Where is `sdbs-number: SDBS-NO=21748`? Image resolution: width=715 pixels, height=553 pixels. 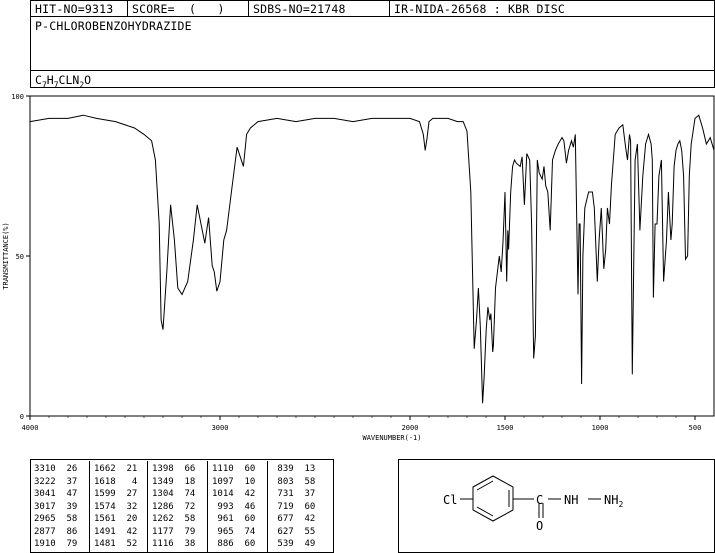 sdbs-number: SDBS-NO=21748 is located at coordinates (299, 9).